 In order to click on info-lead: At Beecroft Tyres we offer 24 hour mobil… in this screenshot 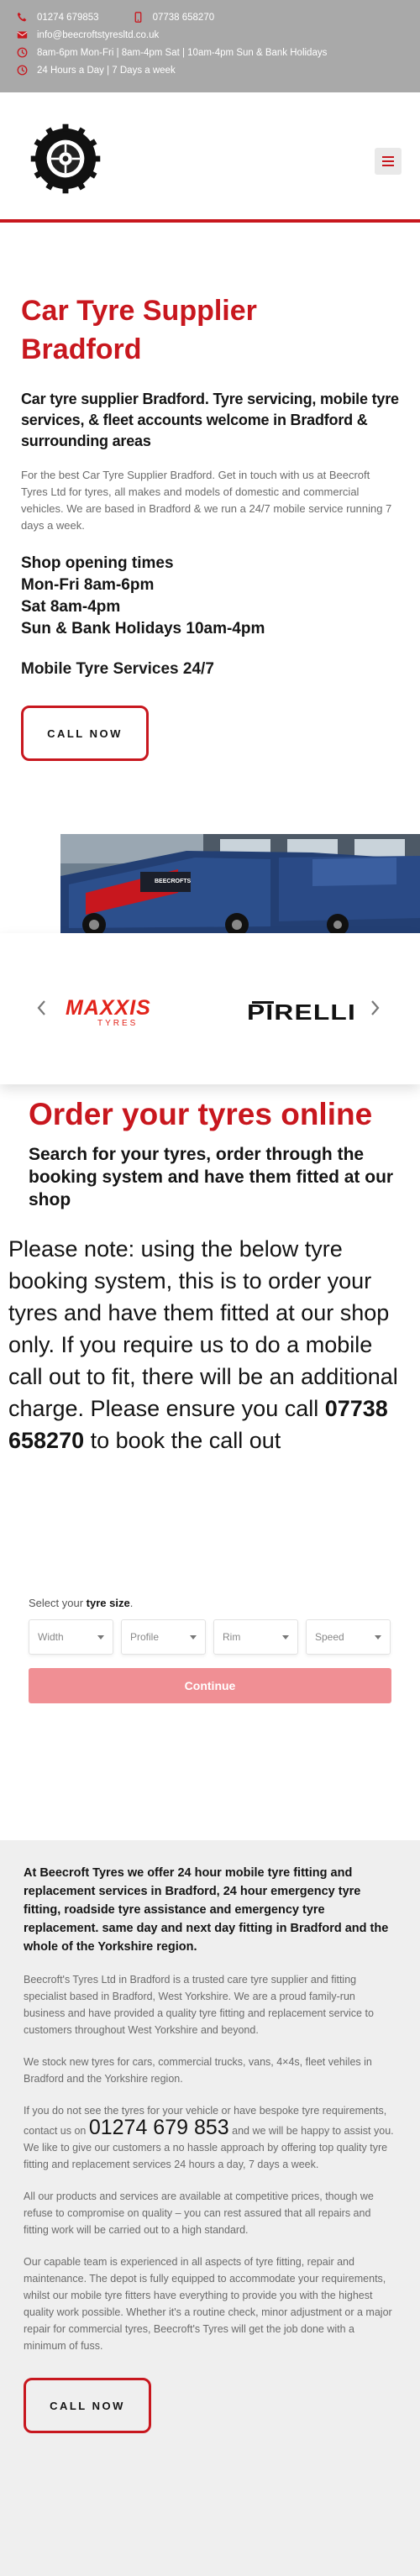, I will do `click(206, 1910)`.